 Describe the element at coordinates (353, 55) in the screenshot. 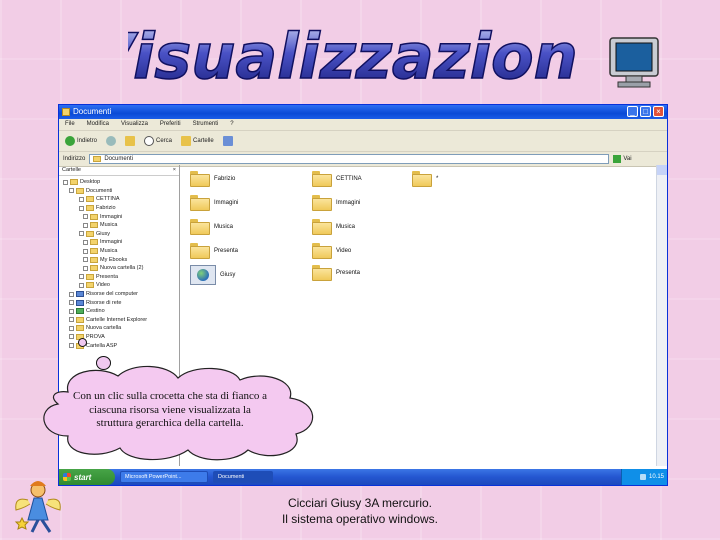

I see `slide-title: Visualizzazione` at that location.